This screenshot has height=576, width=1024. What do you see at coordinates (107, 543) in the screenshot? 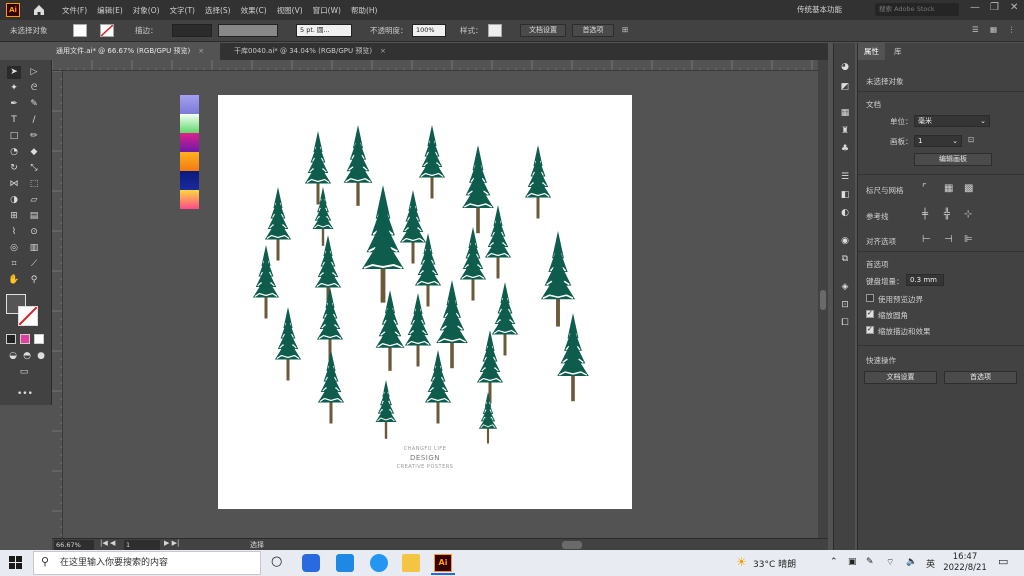
I see `prev-artboard-icon: |◀ ◀` at bounding box center [107, 543].